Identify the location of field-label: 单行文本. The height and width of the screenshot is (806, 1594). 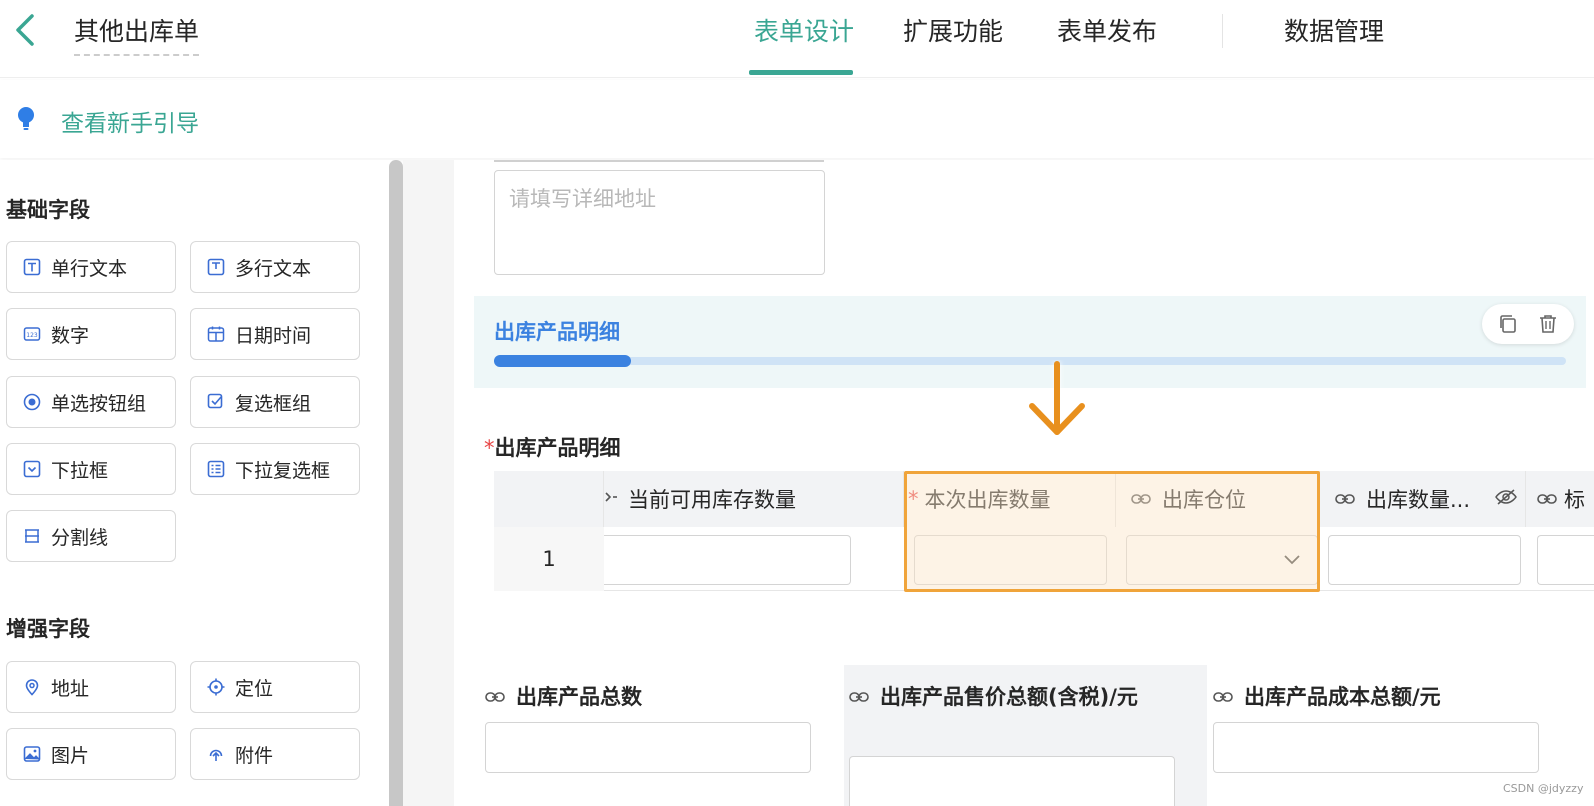
(89, 268).